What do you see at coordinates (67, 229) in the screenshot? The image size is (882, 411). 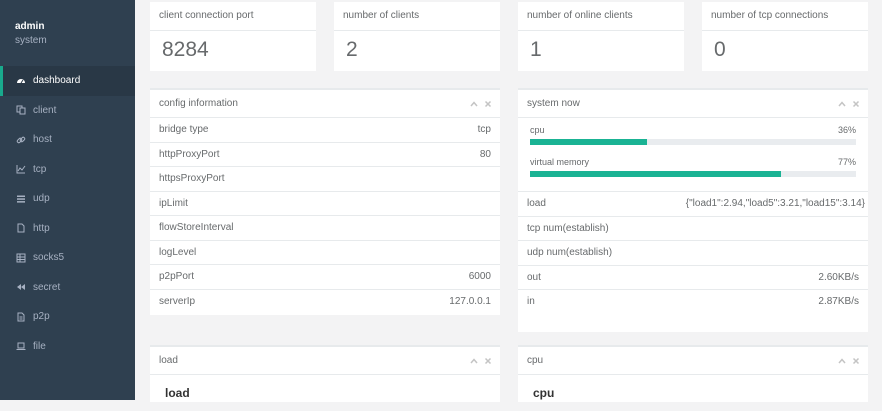 I see `sidebar-item-http: http` at bounding box center [67, 229].